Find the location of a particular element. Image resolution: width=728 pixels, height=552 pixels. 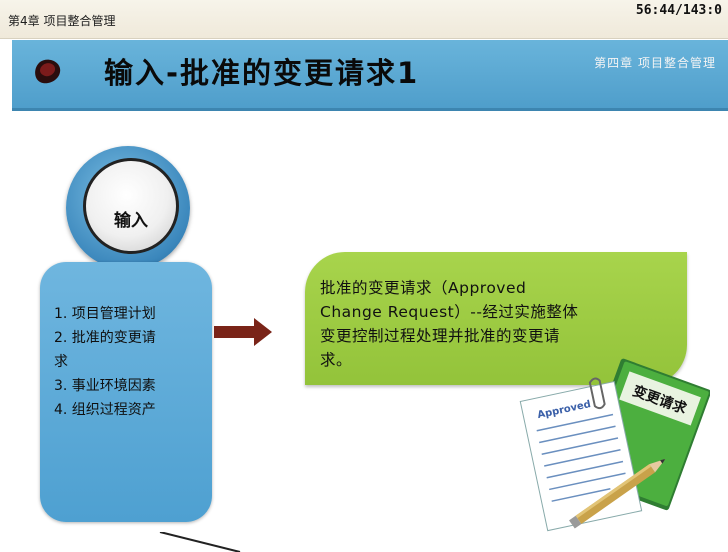

slide-title: 输入-批准的变更请求1 is located at coordinates (262, 73).